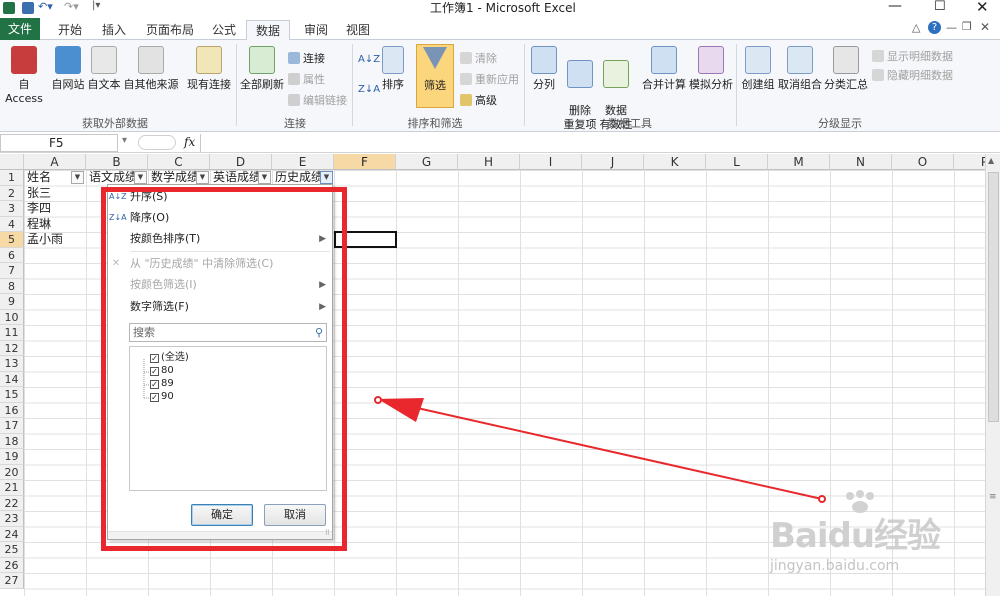 The height and width of the screenshot is (596, 1000). I want to click on annotation-arrow-shaft, so click(608, 451).